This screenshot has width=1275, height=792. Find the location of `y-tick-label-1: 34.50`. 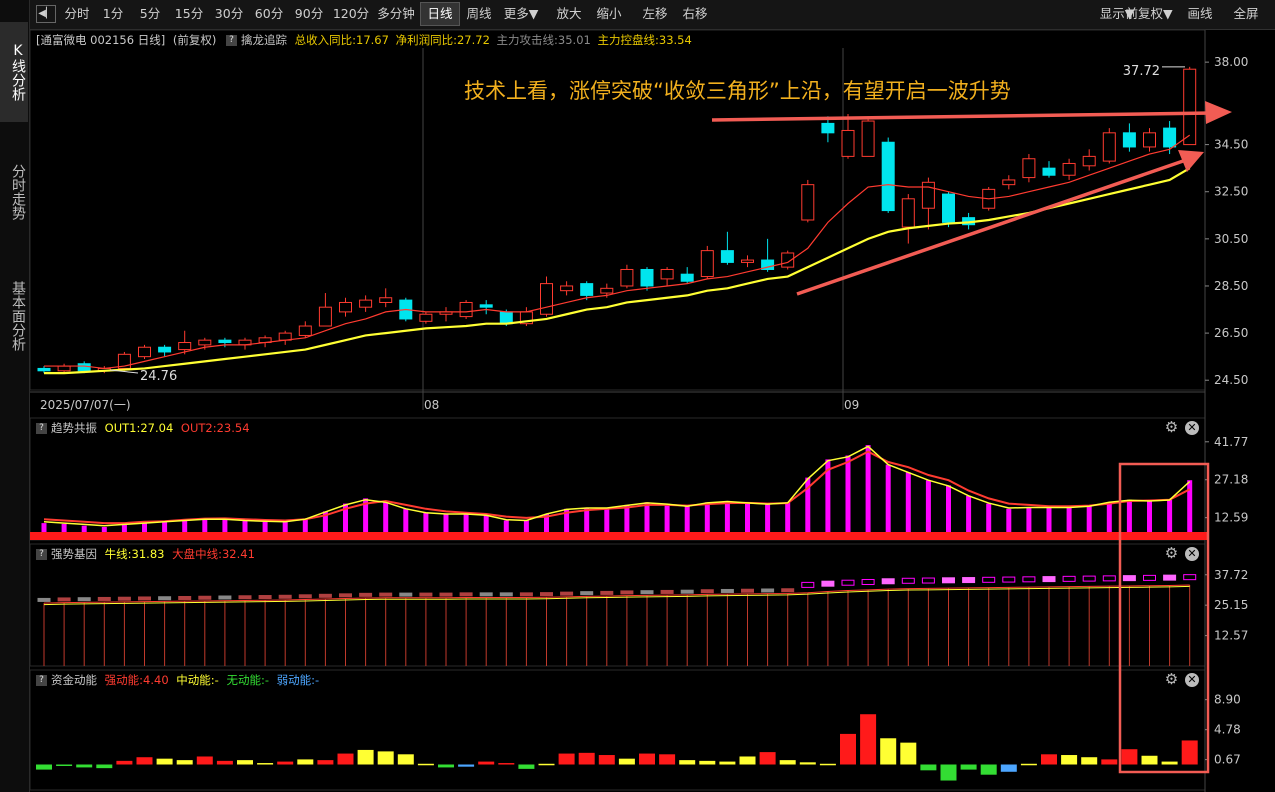

y-tick-label-1: 34.50 is located at coordinates (1231, 145).